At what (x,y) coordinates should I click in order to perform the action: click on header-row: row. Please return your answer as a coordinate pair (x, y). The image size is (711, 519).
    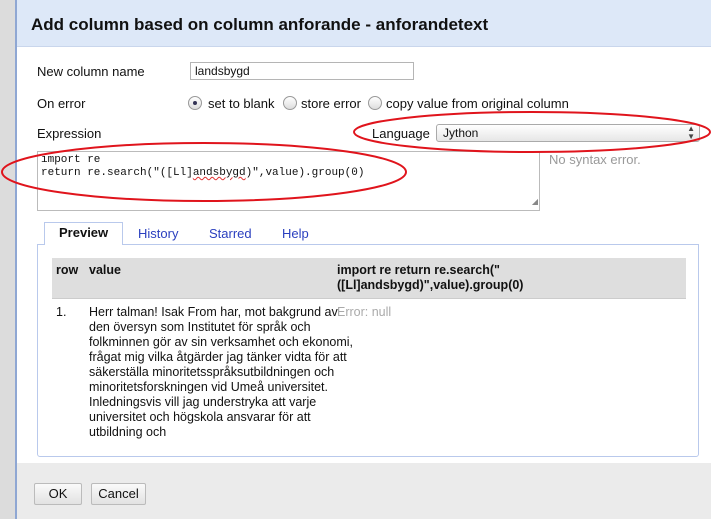
    Looking at the image, I should click on (67, 270).